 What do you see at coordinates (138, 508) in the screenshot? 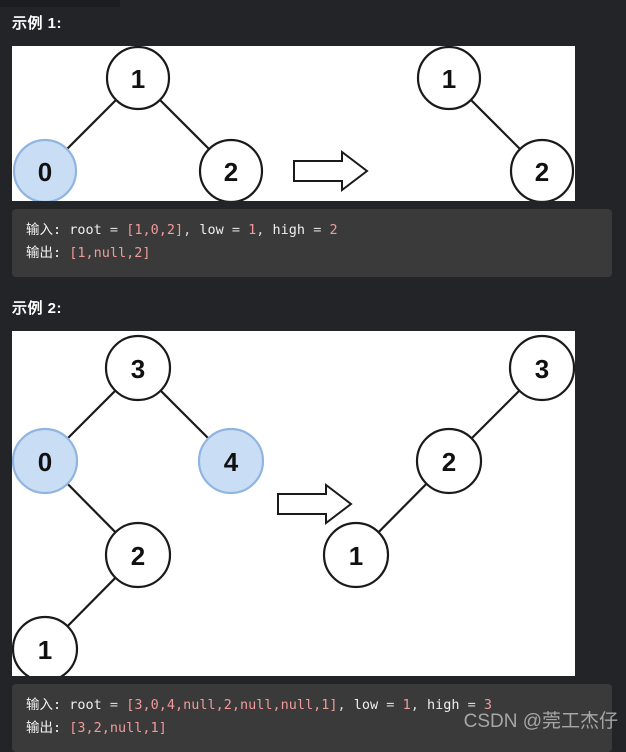
I see `example-2-before-edges` at bounding box center [138, 508].